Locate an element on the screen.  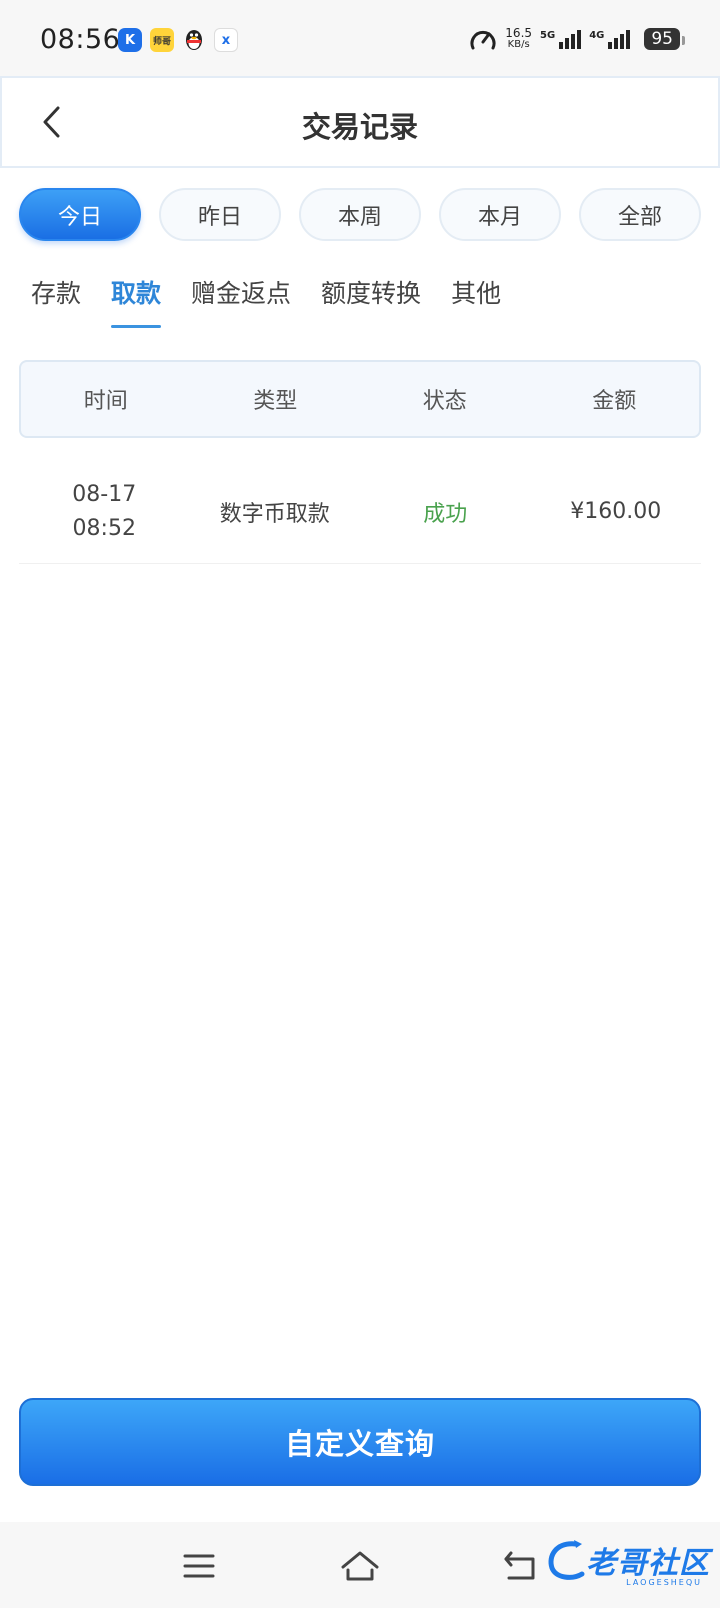
network-speed: 16.5 KB/s is located at coordinates (519, 38).